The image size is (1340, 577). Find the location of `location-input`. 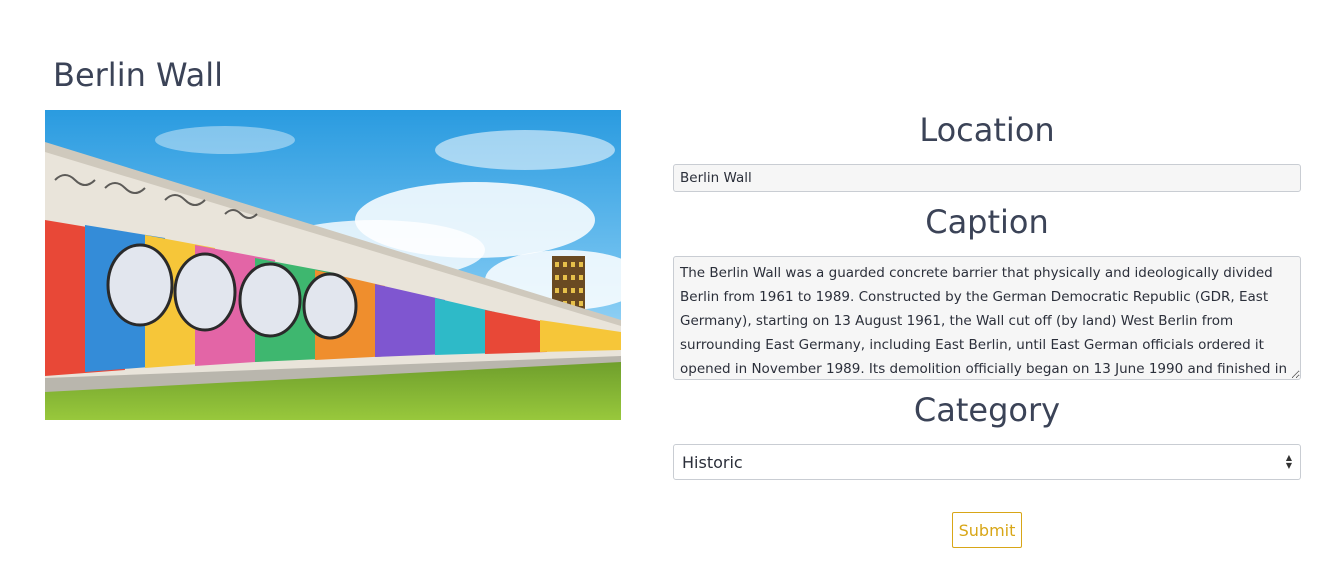

location-input is located at coordinates (987, 178).